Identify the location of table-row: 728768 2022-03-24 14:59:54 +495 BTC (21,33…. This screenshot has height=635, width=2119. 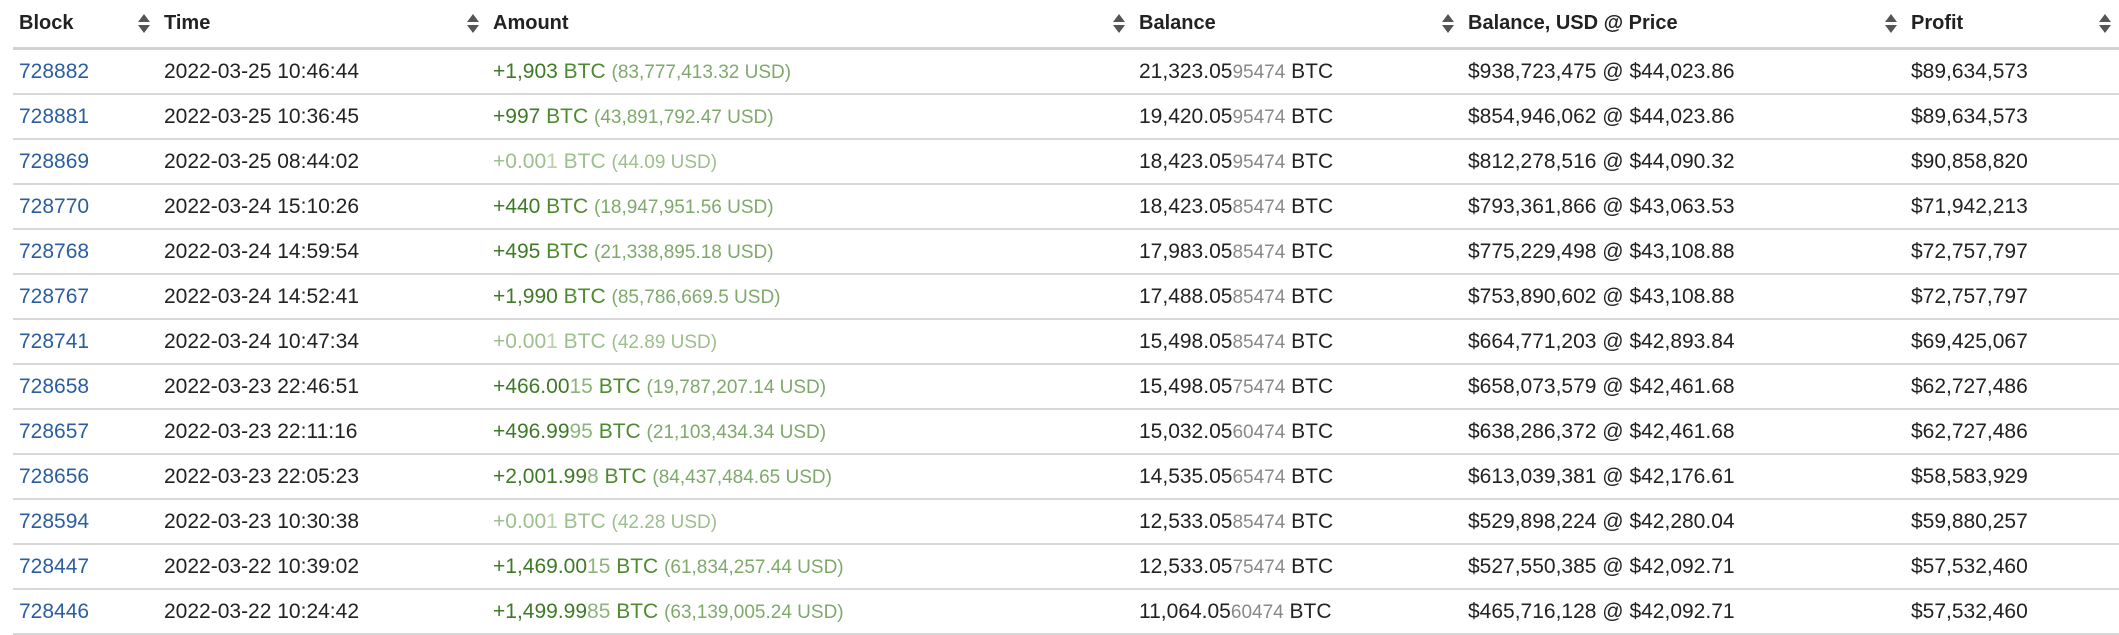
(1066, 252).